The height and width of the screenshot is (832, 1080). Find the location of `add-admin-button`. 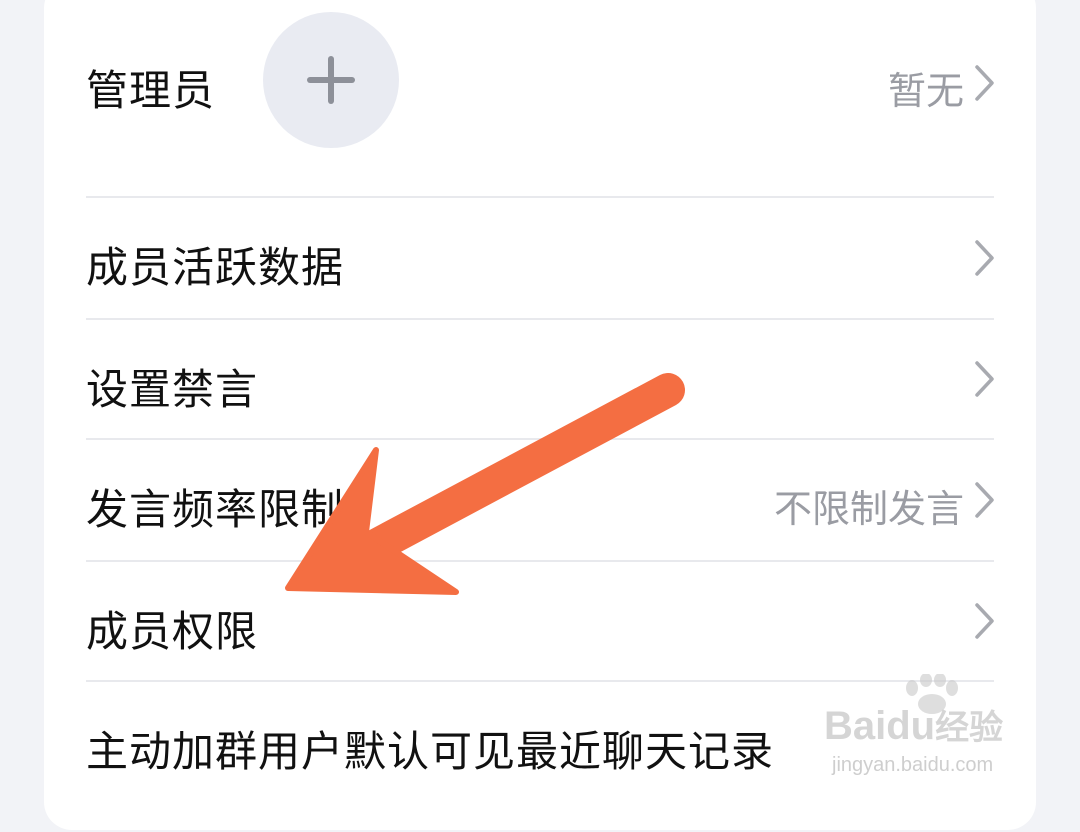

add-admin-button is located at coordinates (331, 80).